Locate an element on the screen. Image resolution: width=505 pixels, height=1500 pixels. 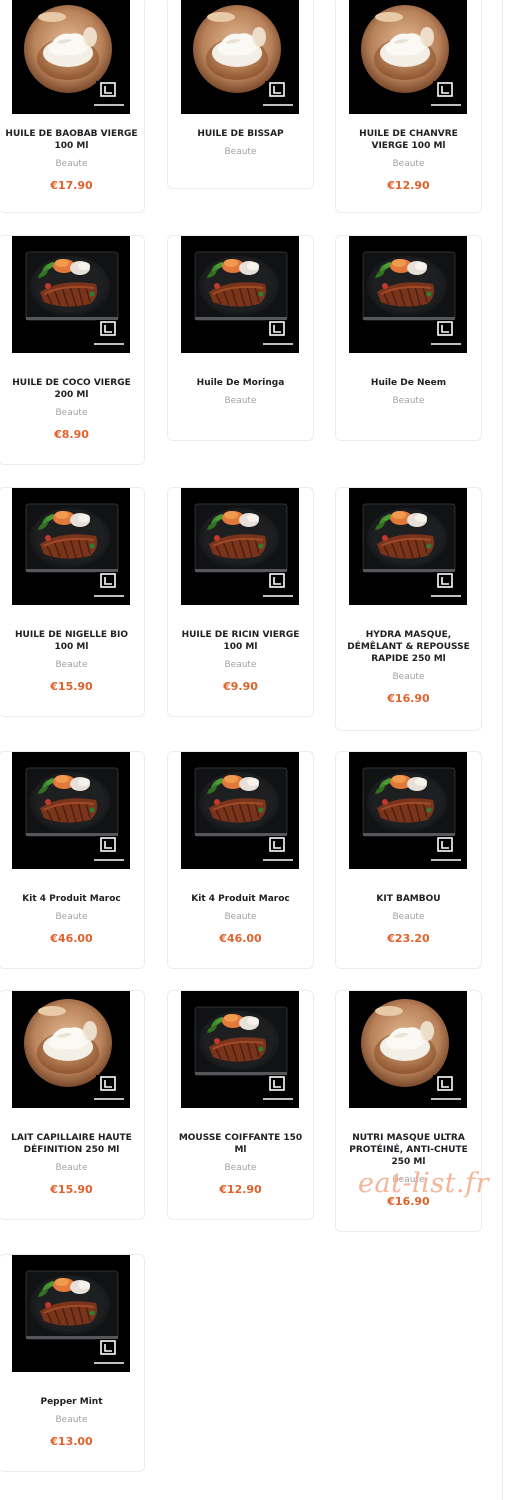
product-name: MOUSSE COIFFANTE 150 Ml is located at coordinates (240, 1144).